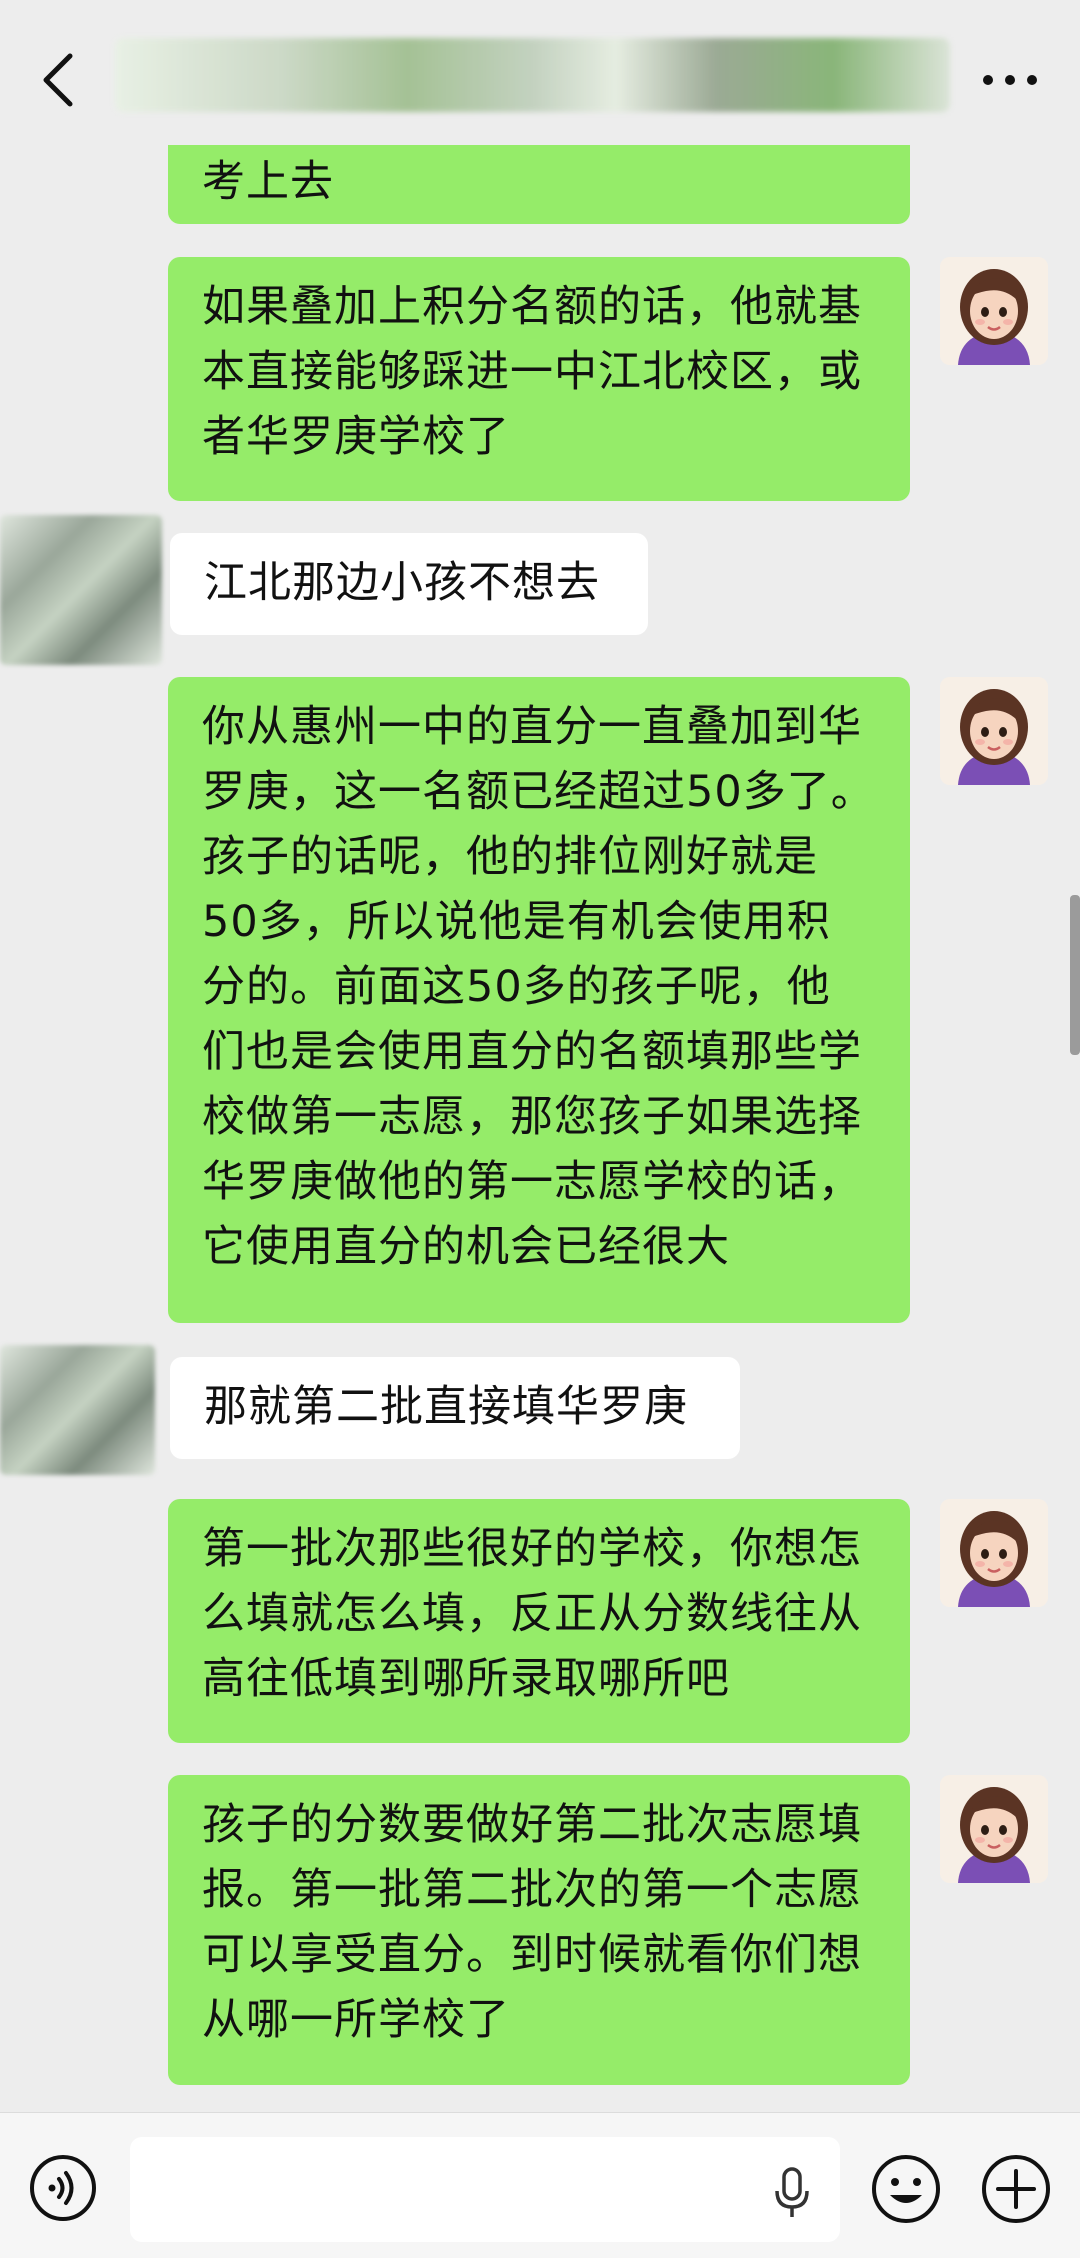 This screenshot has width=1080, height=2258. What do you see at coordinates (402, 583) in the screenshot?
I see `message-line: 江北那边小孩不想去` at bounding box center [402, 583].